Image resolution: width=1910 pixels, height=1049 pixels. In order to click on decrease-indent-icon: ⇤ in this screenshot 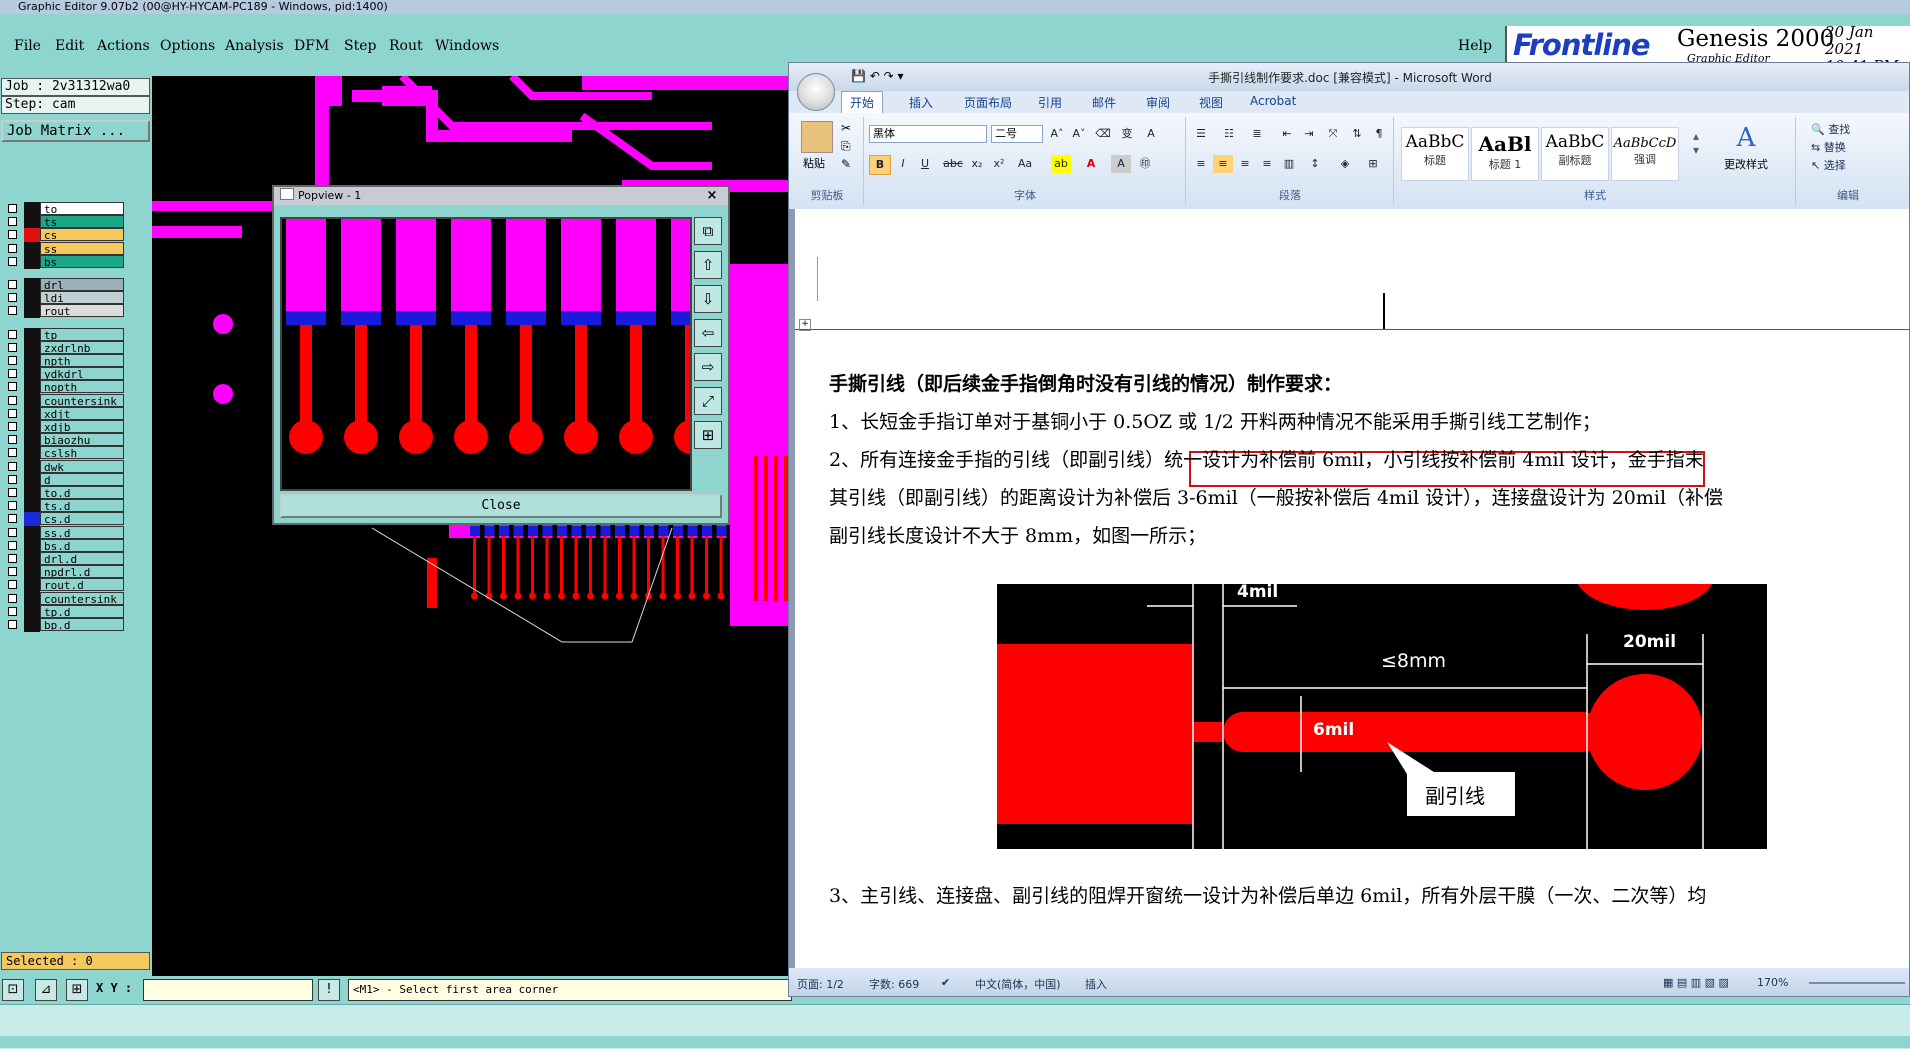, I will do `click(1287, 134)`.